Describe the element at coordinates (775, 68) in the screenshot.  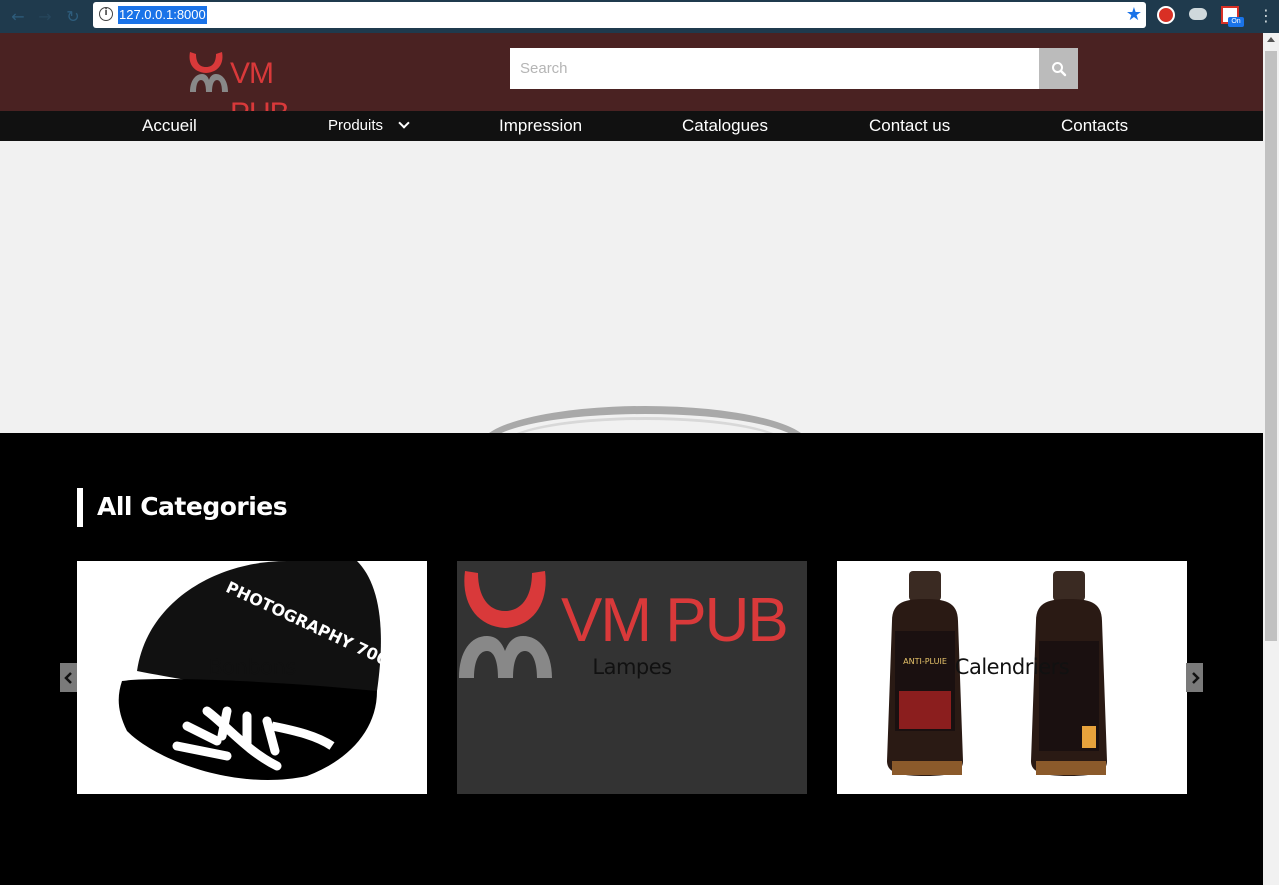
I see `search-input` at that location.